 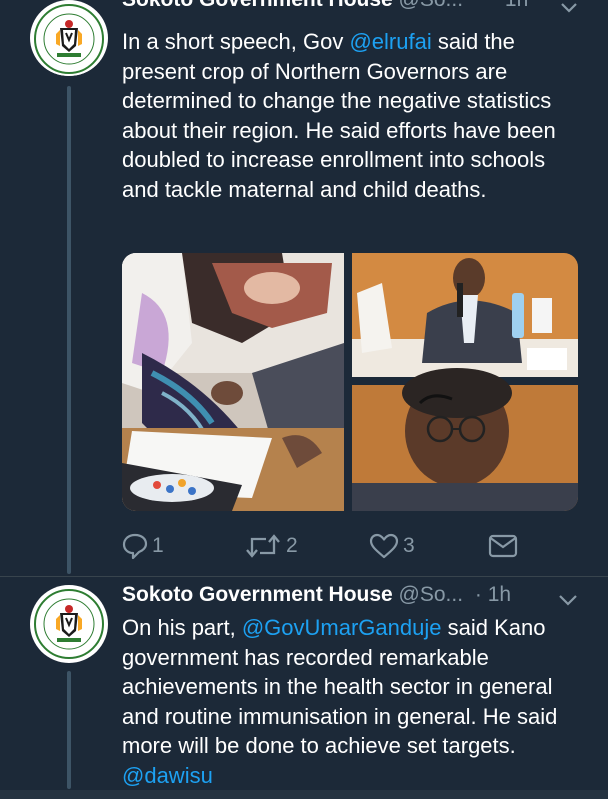 I want to click on reply-count: 1, so click(x=158, y=545).